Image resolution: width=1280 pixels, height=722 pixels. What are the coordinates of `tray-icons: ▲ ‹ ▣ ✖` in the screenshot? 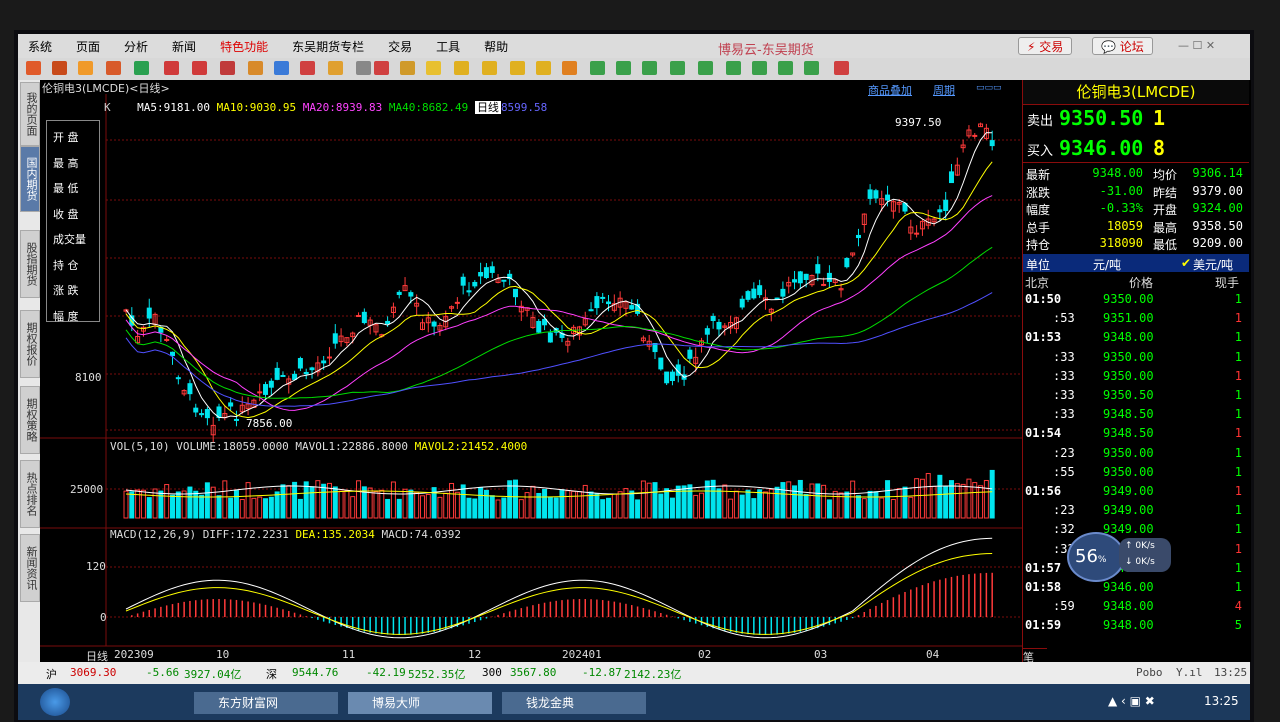 It's located at (1131, 701).